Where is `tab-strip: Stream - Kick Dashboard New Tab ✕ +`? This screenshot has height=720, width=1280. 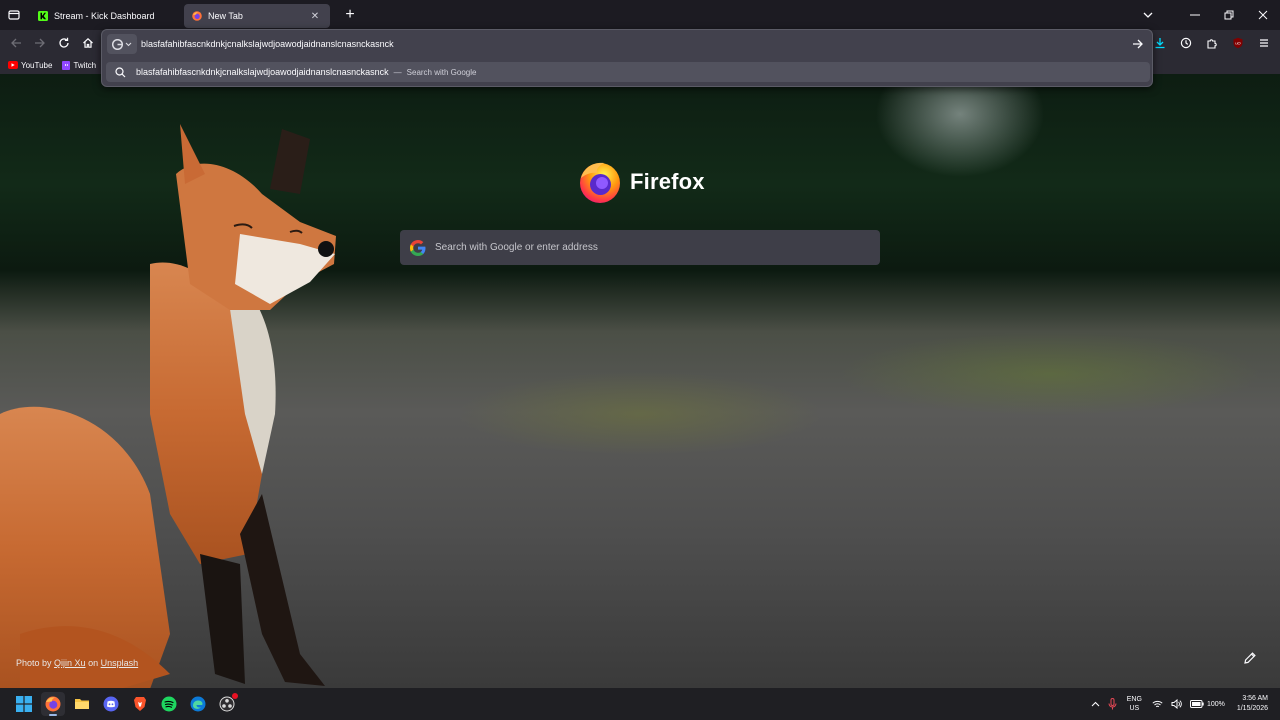
tab-strip: Stream - Kick Dashboard New Tab ✕ + is located at coordinates (640, 15).